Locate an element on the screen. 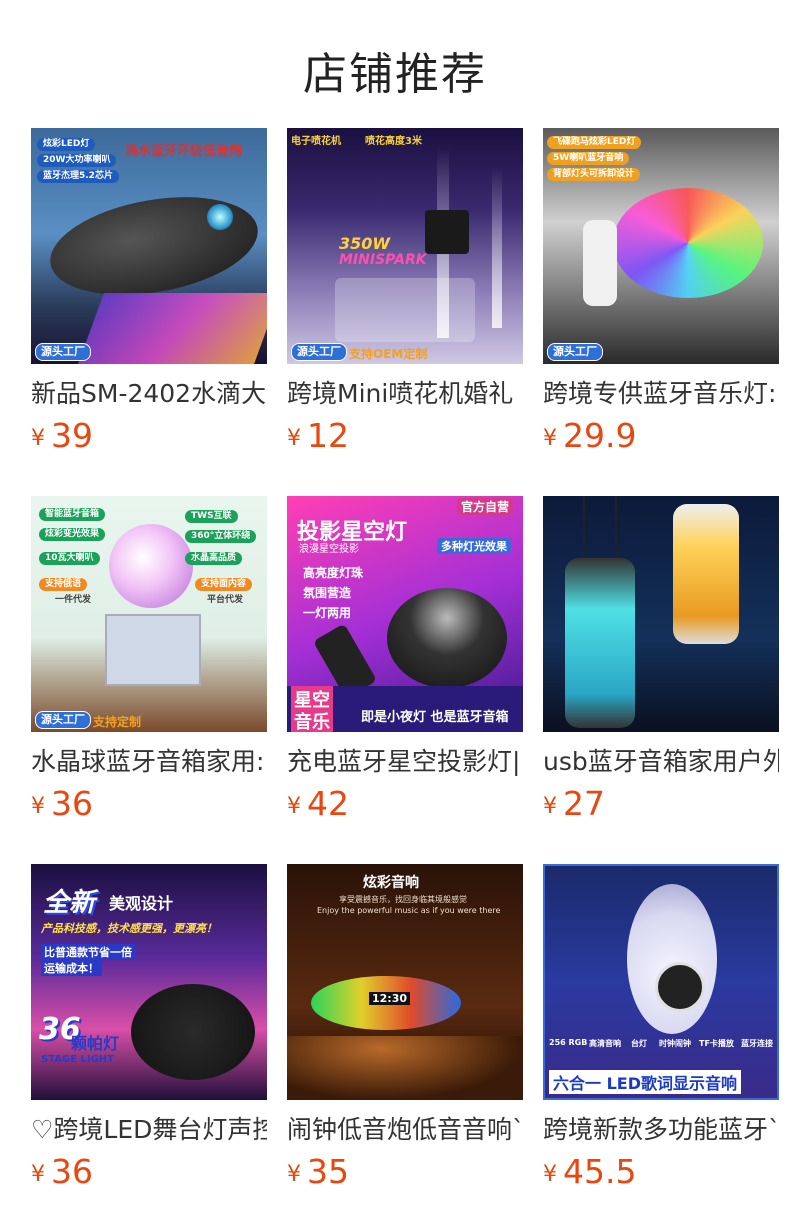  price-value: 35 is located at coordinates (328, 1171).